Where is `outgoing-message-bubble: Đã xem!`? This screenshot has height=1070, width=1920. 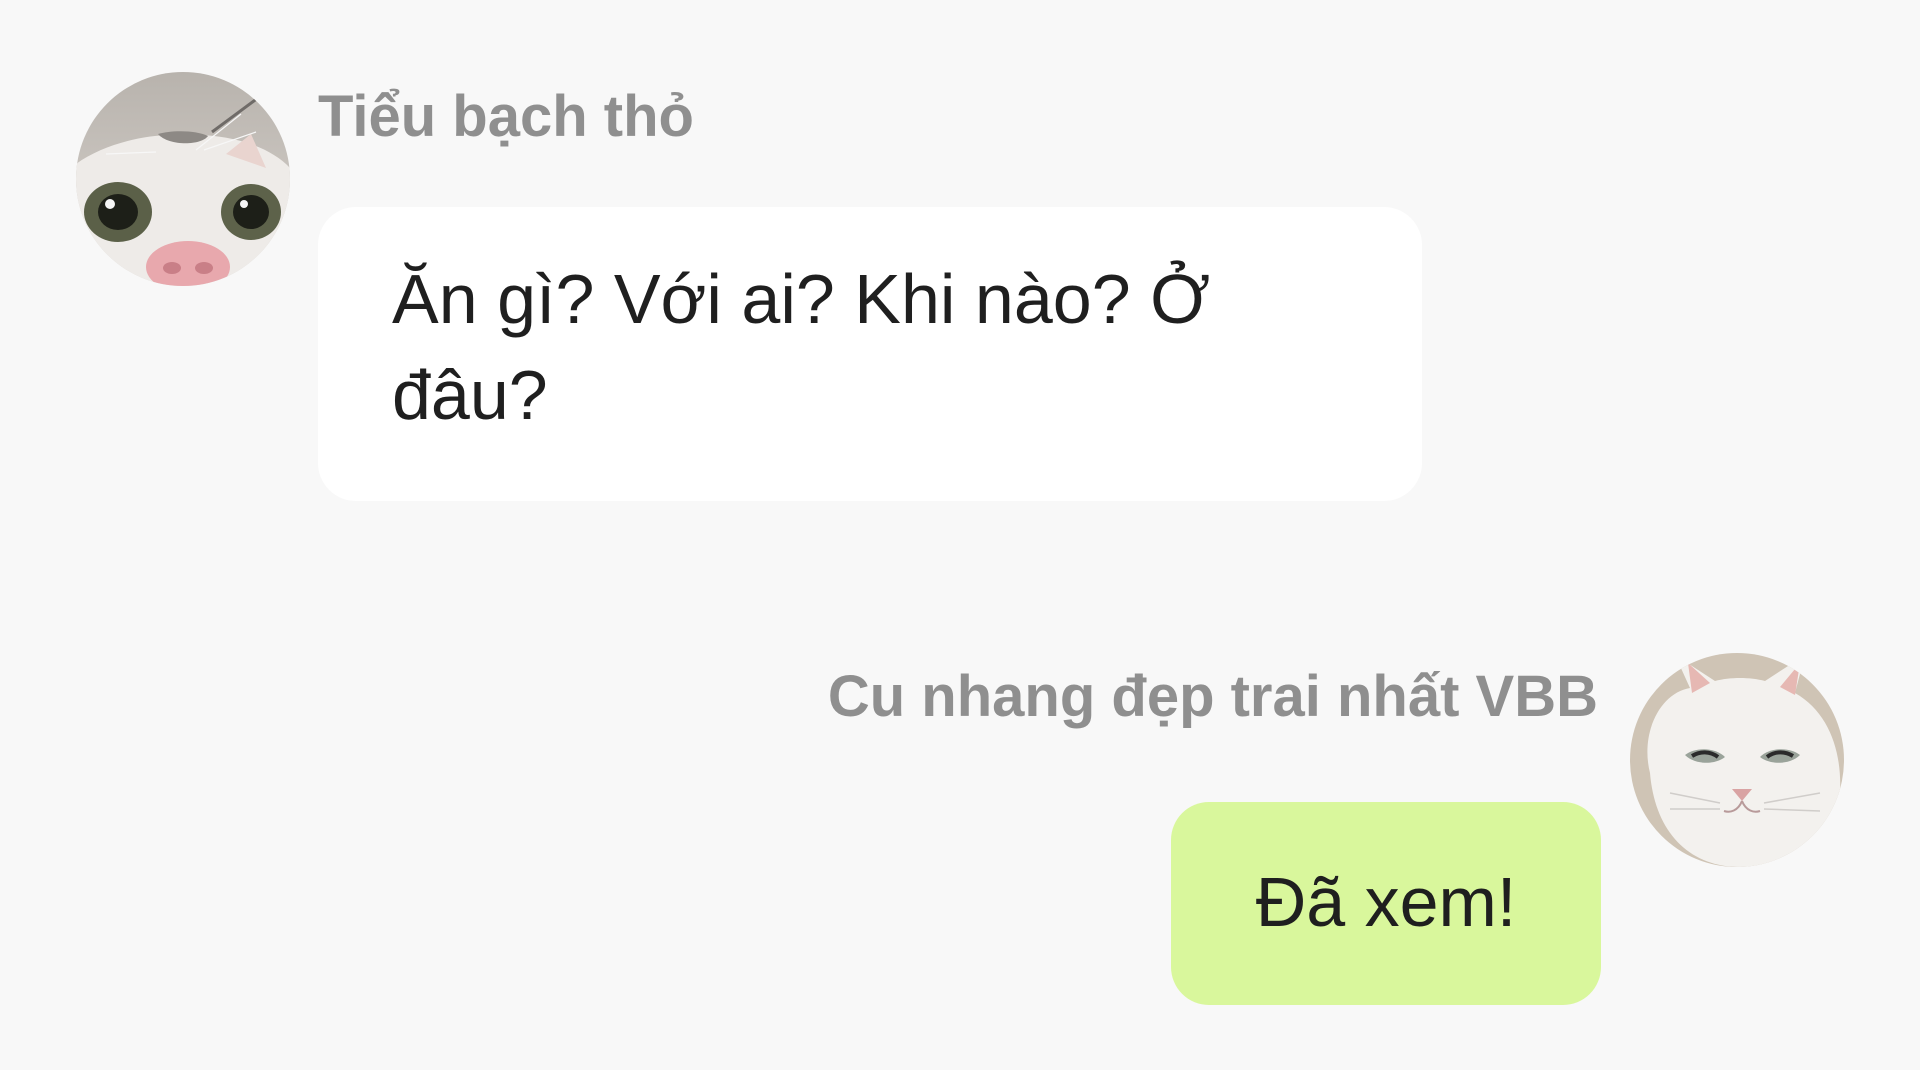
outgoing-message-bubble: Đã xem! is located at coordinates (1386, 903).